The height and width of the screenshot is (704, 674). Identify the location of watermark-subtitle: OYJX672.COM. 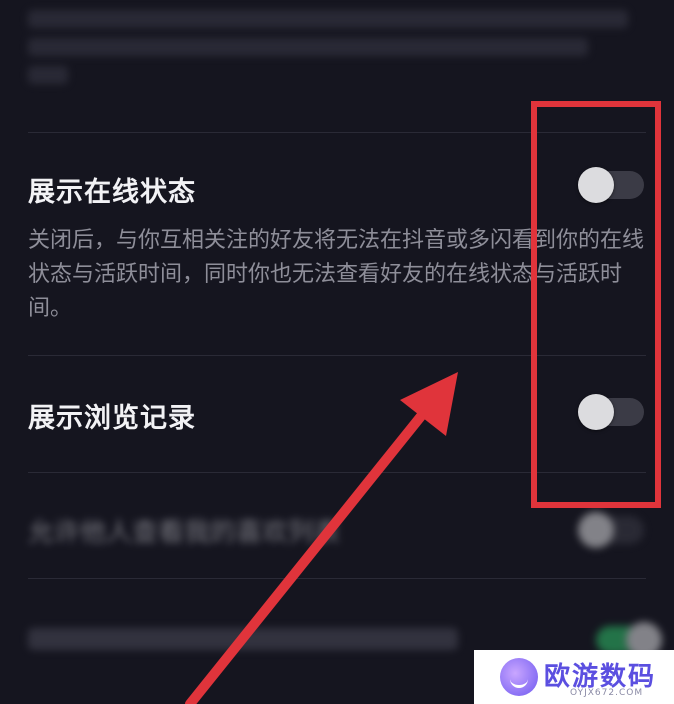
(607, 693).